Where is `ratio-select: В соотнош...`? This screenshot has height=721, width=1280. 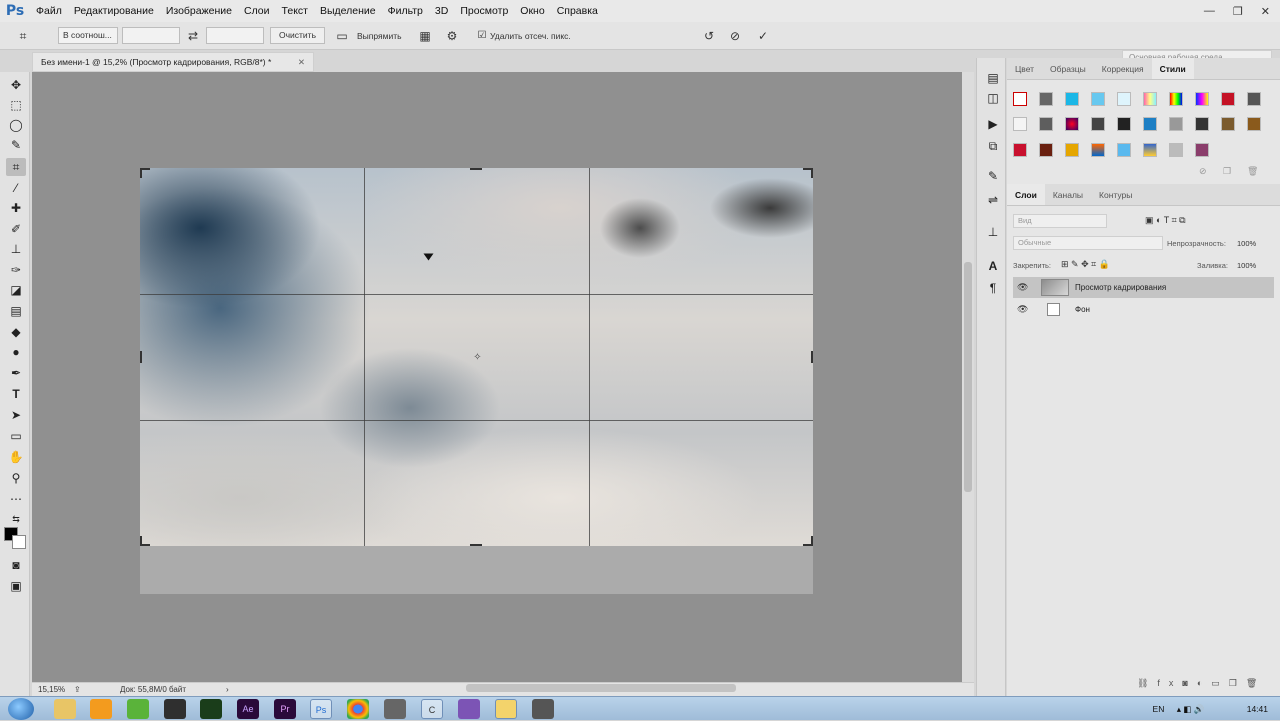
ratio-select: В соотнош... is located at coordinates (88, 35).